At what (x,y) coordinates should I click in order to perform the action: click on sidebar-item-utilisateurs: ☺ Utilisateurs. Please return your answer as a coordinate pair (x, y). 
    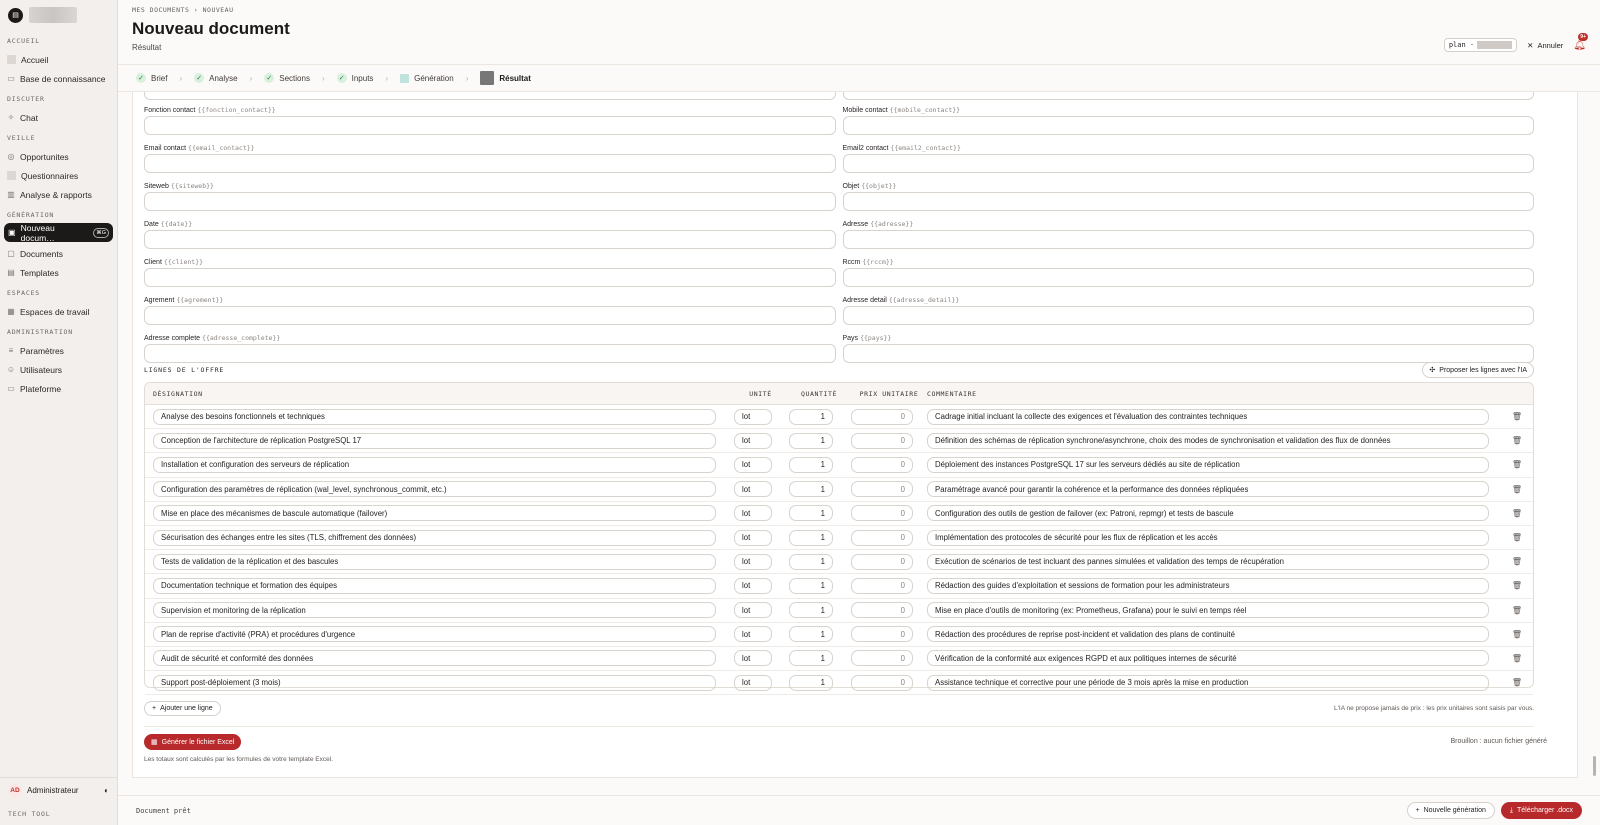
    Looking at the image, I should click on (58, 369).